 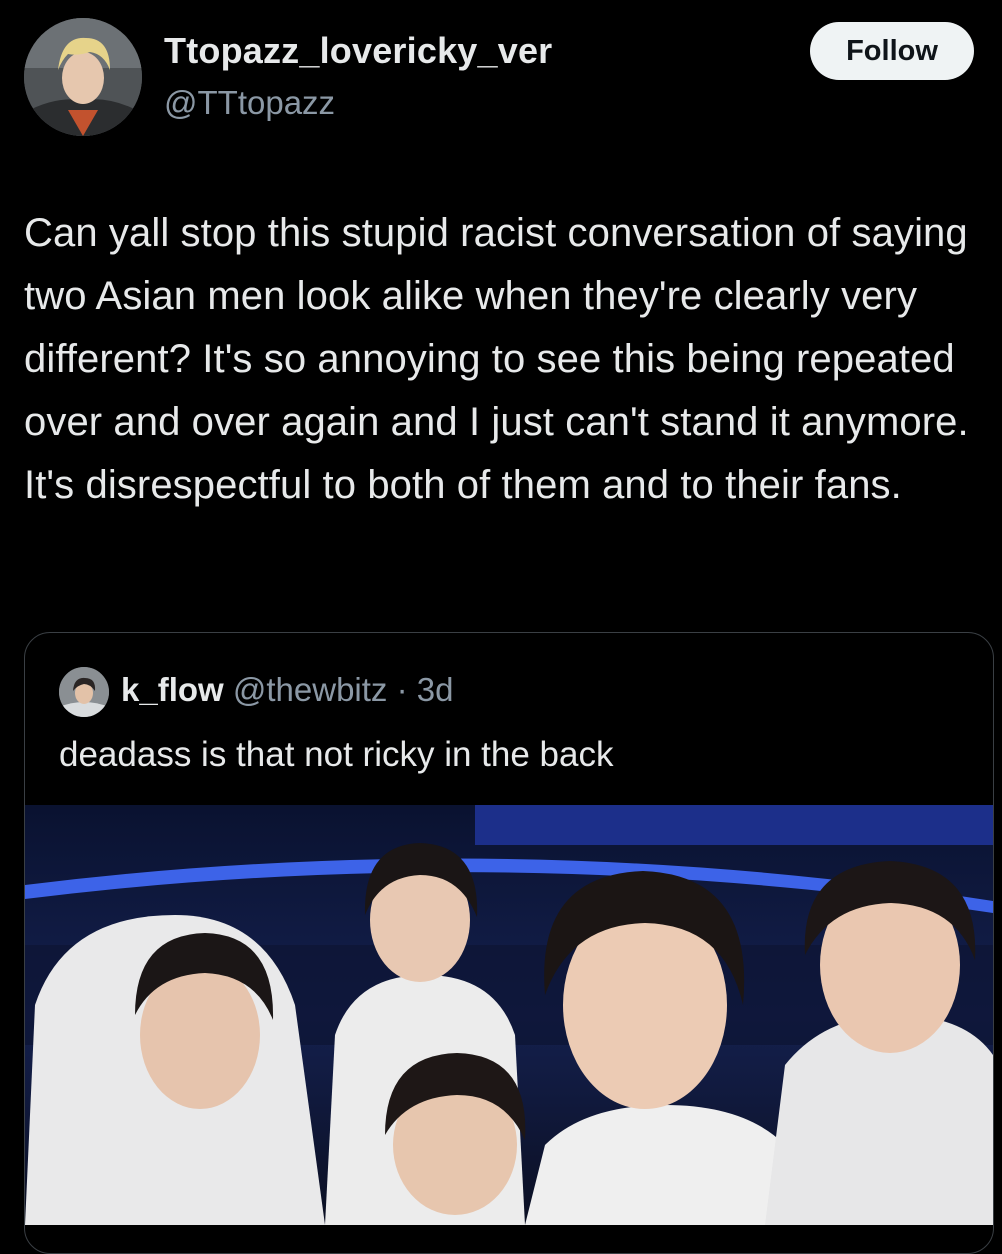 I want to click on author-handle: @TTtopazz, so click(x=249, y=103).